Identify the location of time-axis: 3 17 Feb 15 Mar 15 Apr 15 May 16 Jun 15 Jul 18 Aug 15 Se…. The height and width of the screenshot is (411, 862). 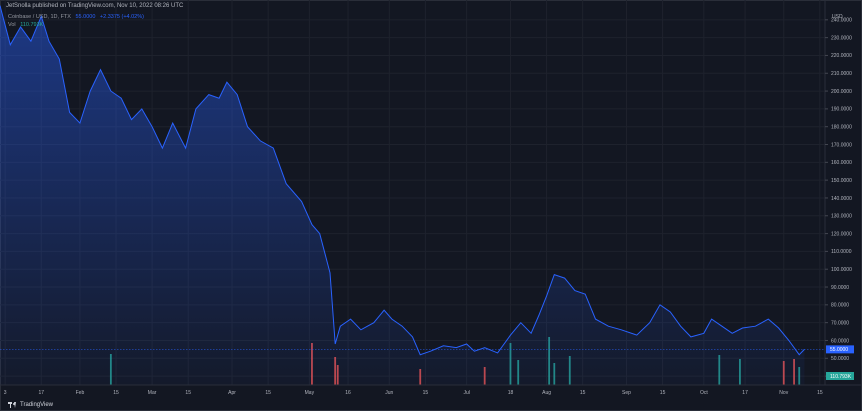
(431, 390).